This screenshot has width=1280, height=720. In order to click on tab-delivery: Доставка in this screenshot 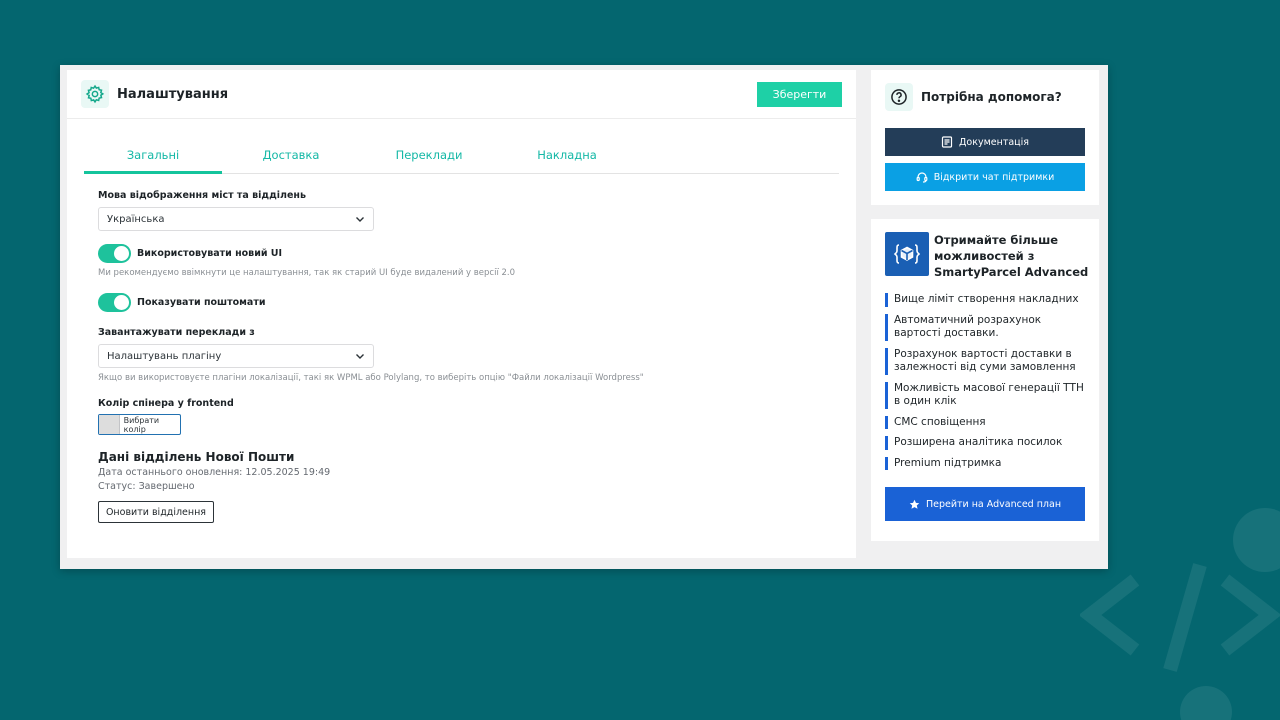, I will do `click(291, 155)`.